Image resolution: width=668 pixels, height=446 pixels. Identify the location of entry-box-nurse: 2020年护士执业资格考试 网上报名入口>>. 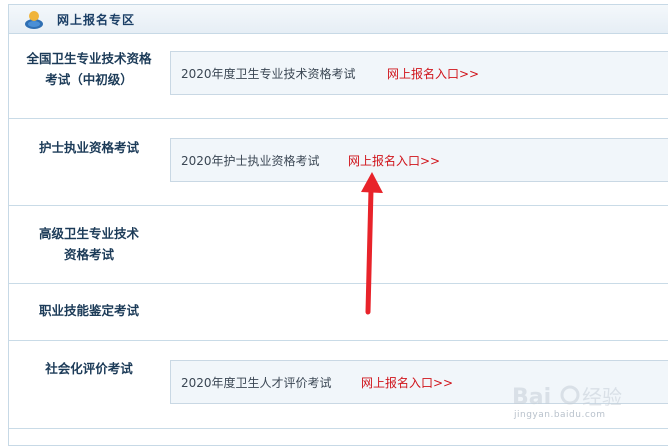
(419, 160).